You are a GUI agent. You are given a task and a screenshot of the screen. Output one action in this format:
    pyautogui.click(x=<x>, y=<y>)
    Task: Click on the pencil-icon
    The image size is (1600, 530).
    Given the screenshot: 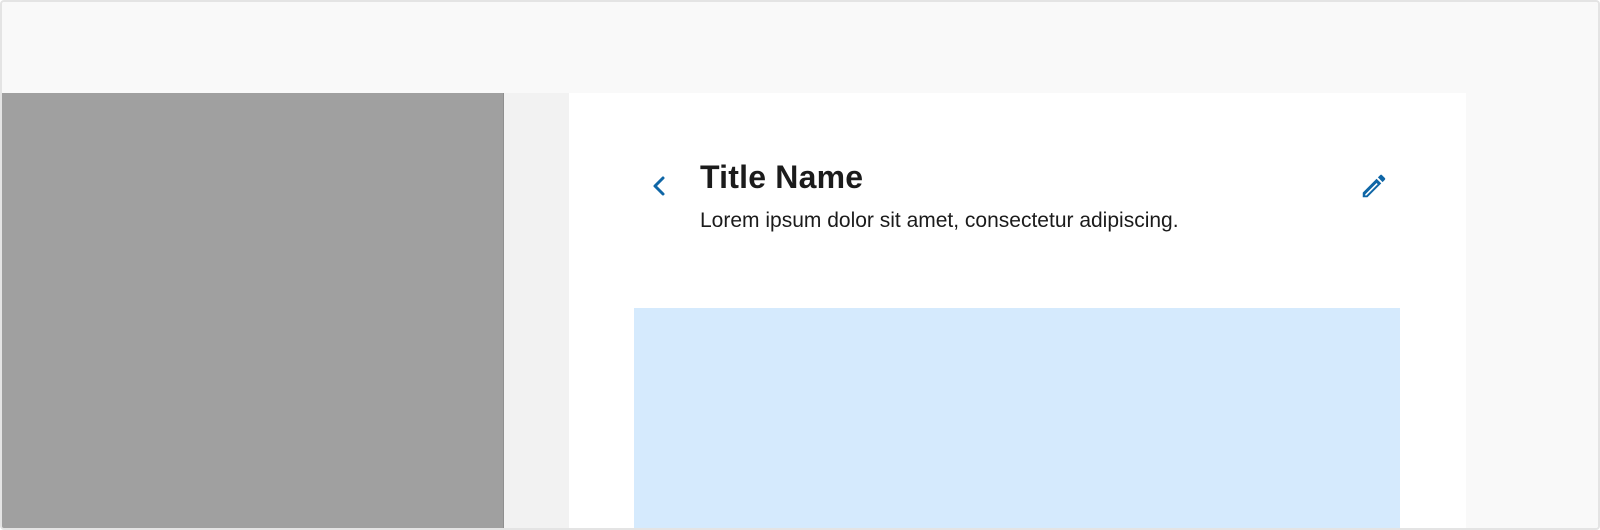 What is the action you would take?
    pyautogui.click(x=1374, y=186)
    